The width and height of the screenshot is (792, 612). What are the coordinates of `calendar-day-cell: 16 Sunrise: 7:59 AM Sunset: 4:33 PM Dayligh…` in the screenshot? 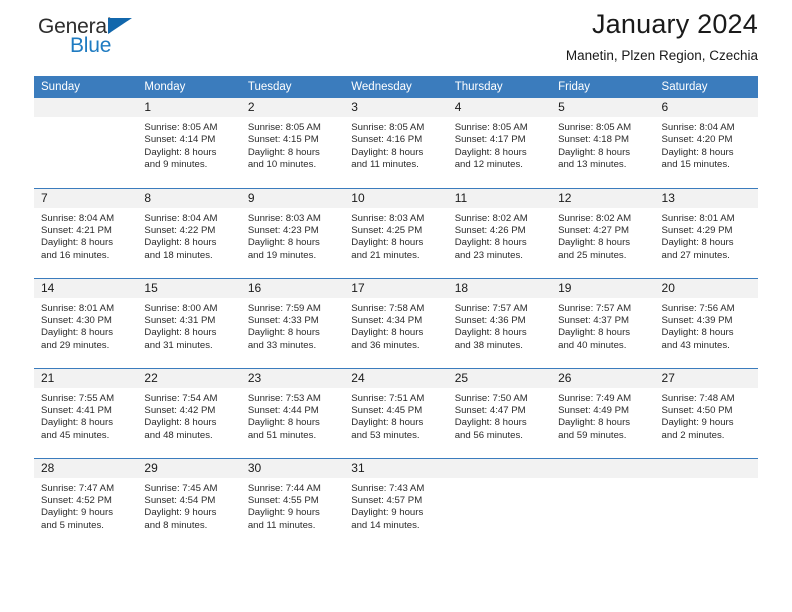 It's located at (292, 322).